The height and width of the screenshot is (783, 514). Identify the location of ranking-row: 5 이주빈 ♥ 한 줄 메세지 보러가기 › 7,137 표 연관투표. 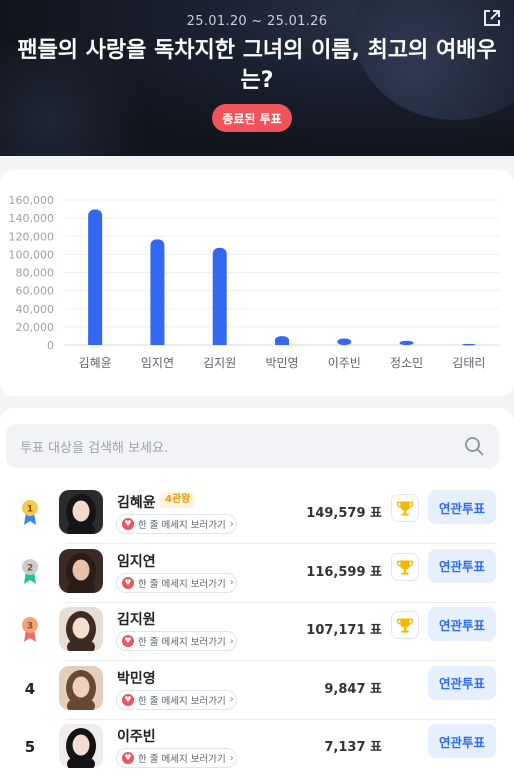
(257, 749).